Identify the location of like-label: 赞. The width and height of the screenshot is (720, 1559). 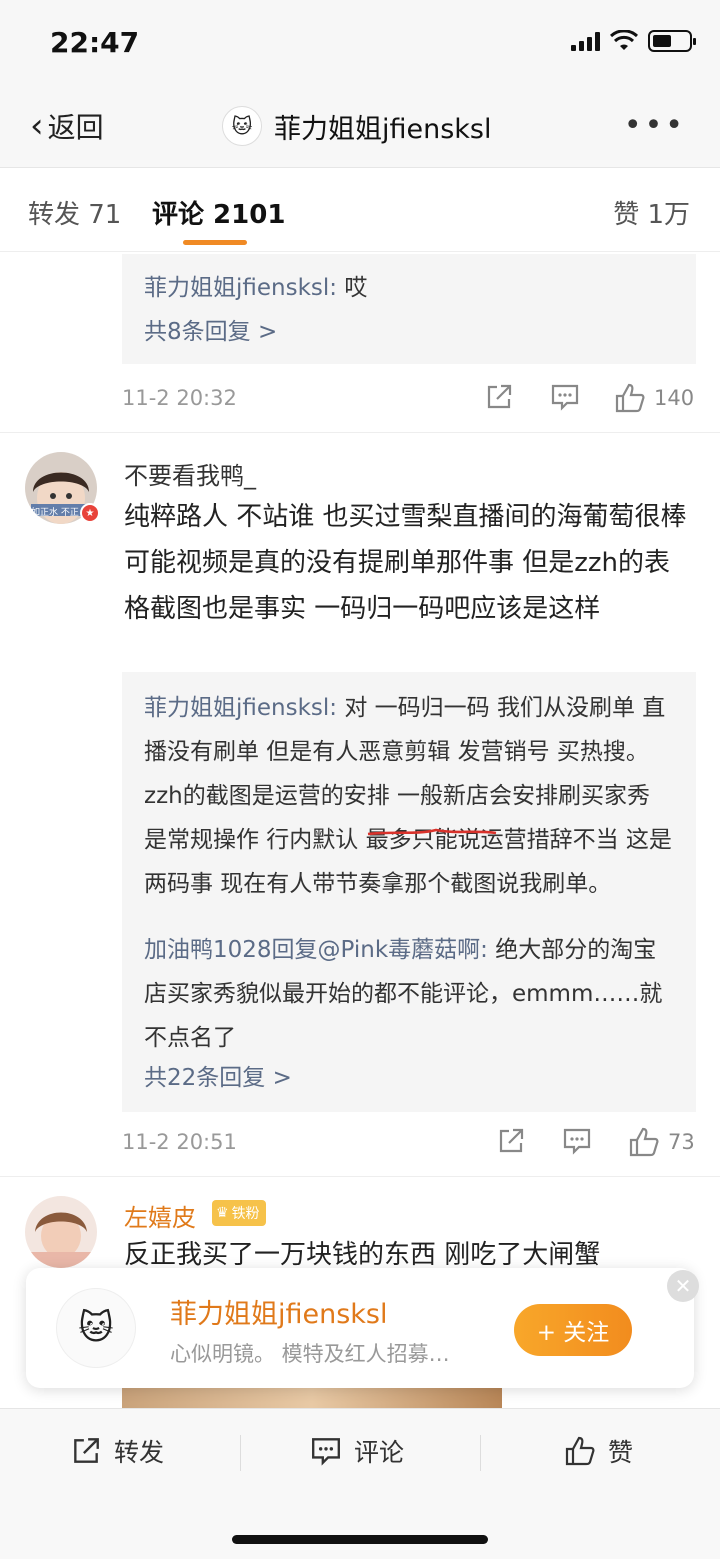
(621, 1452).